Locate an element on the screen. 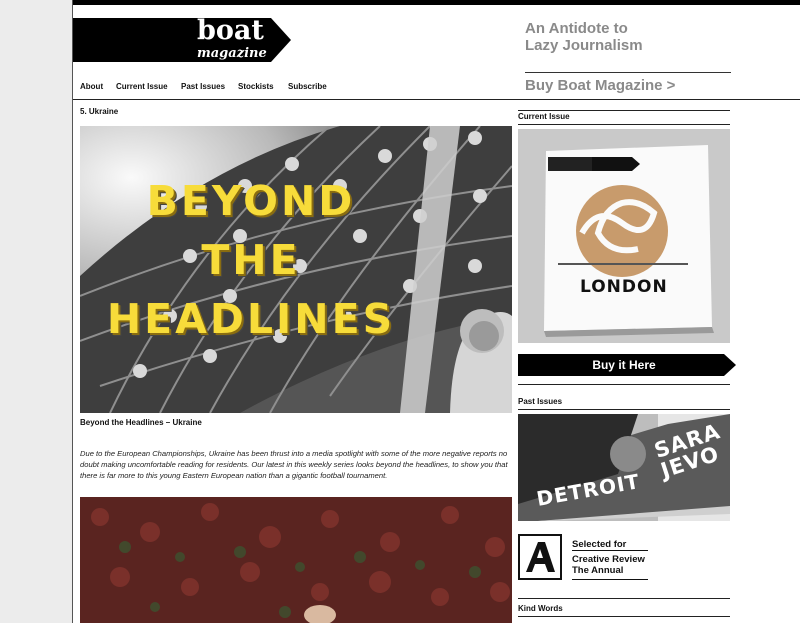 This screenshot has height=623, width=800. past-issues-heading: Past Issues is located at coordinates (540, 401).